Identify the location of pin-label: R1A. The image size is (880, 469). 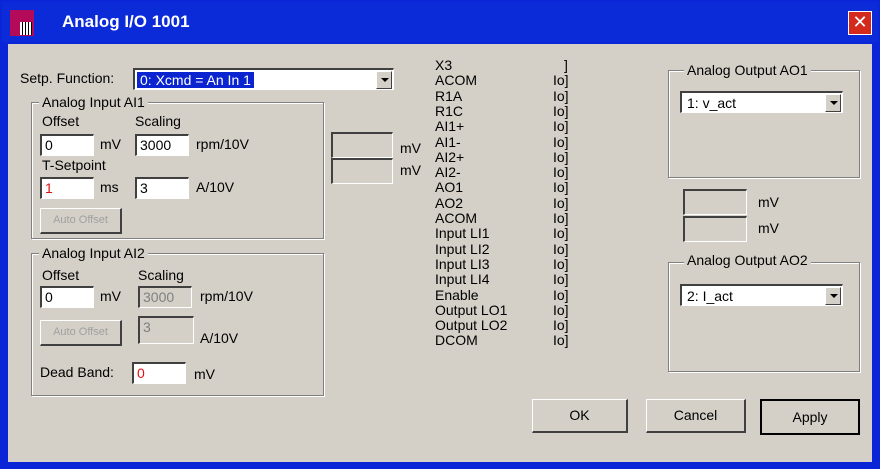
(449, 95).